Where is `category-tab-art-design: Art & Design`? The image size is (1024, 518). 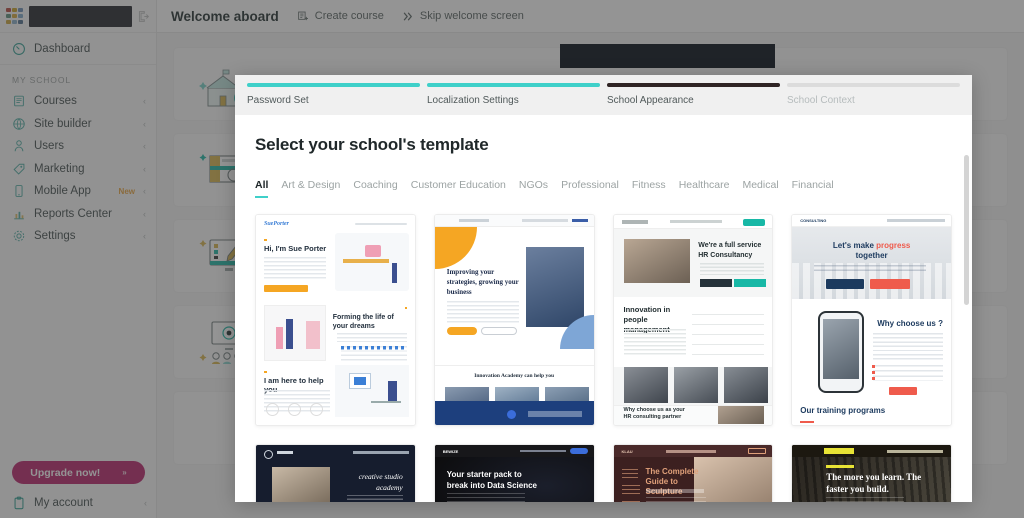 category-tab-art-design: Art & Design is located at coordinates (310, 188).